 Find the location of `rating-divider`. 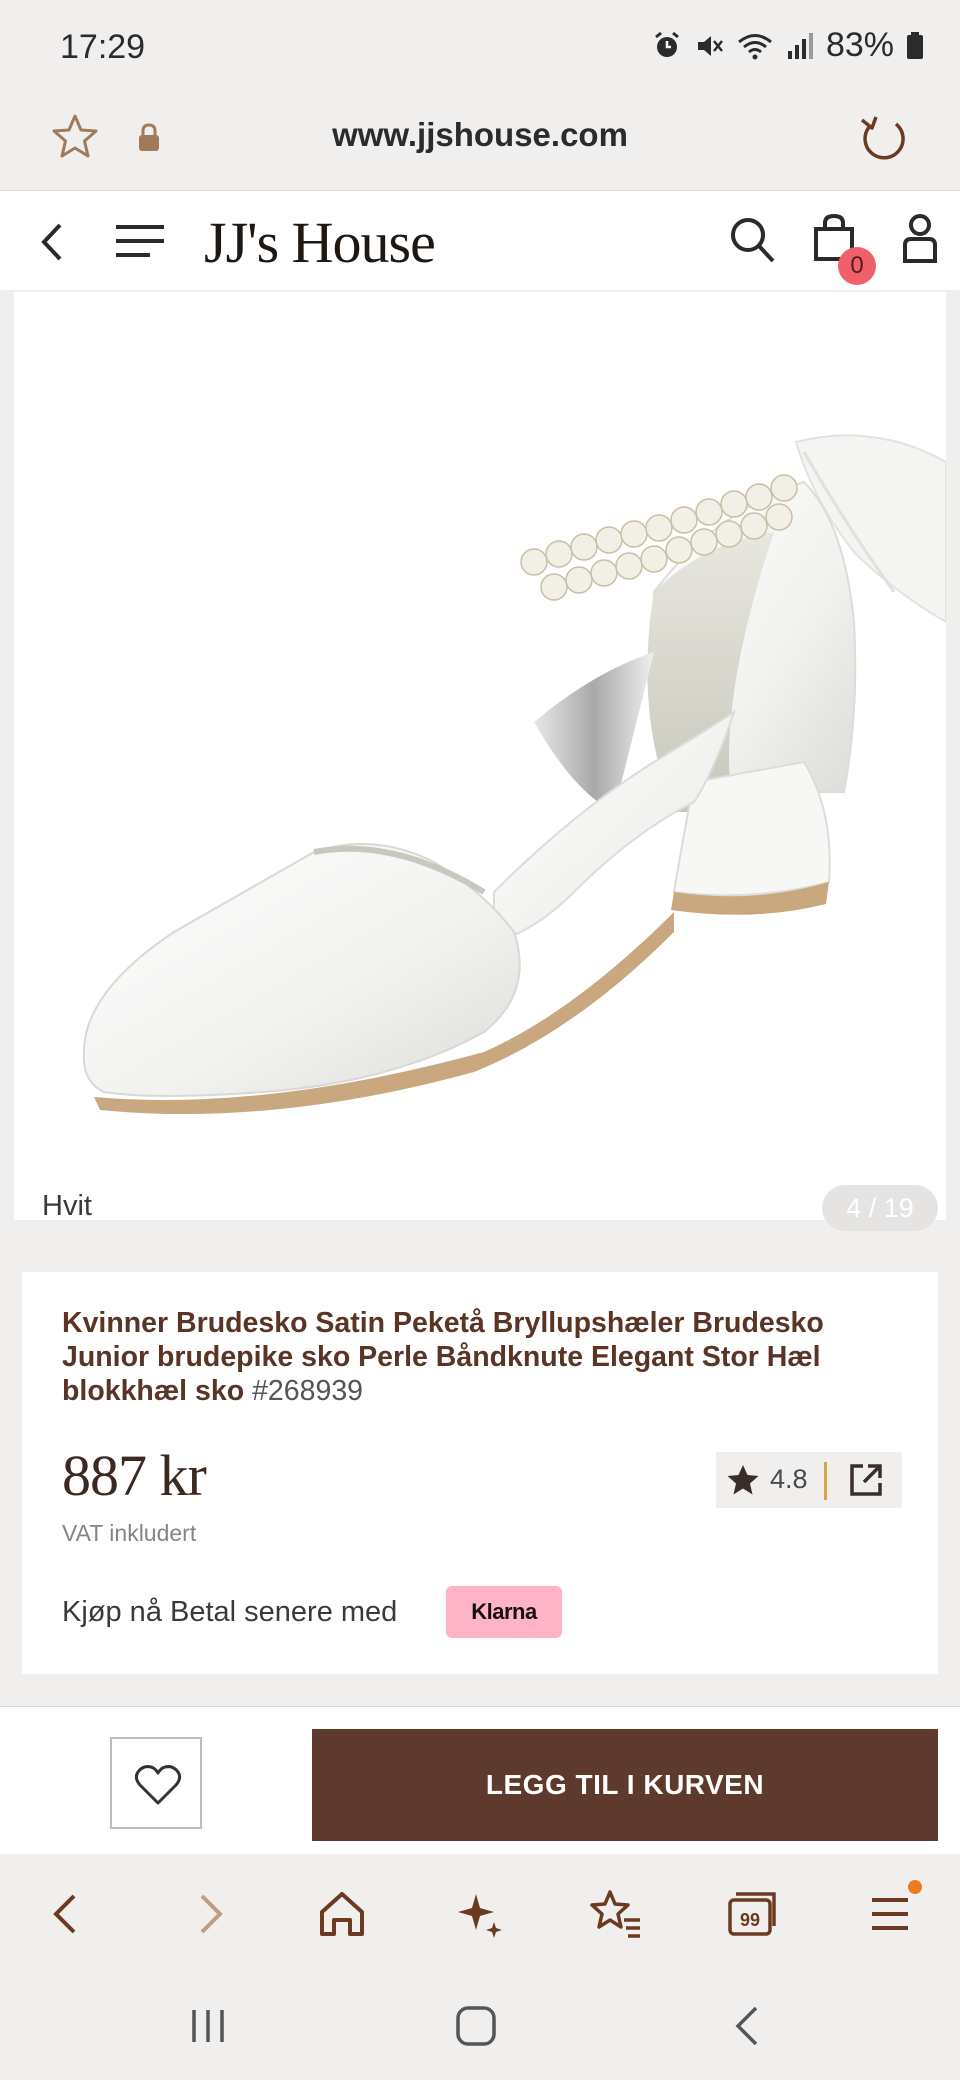

rating-divider is located at coordinates (825, 1481).